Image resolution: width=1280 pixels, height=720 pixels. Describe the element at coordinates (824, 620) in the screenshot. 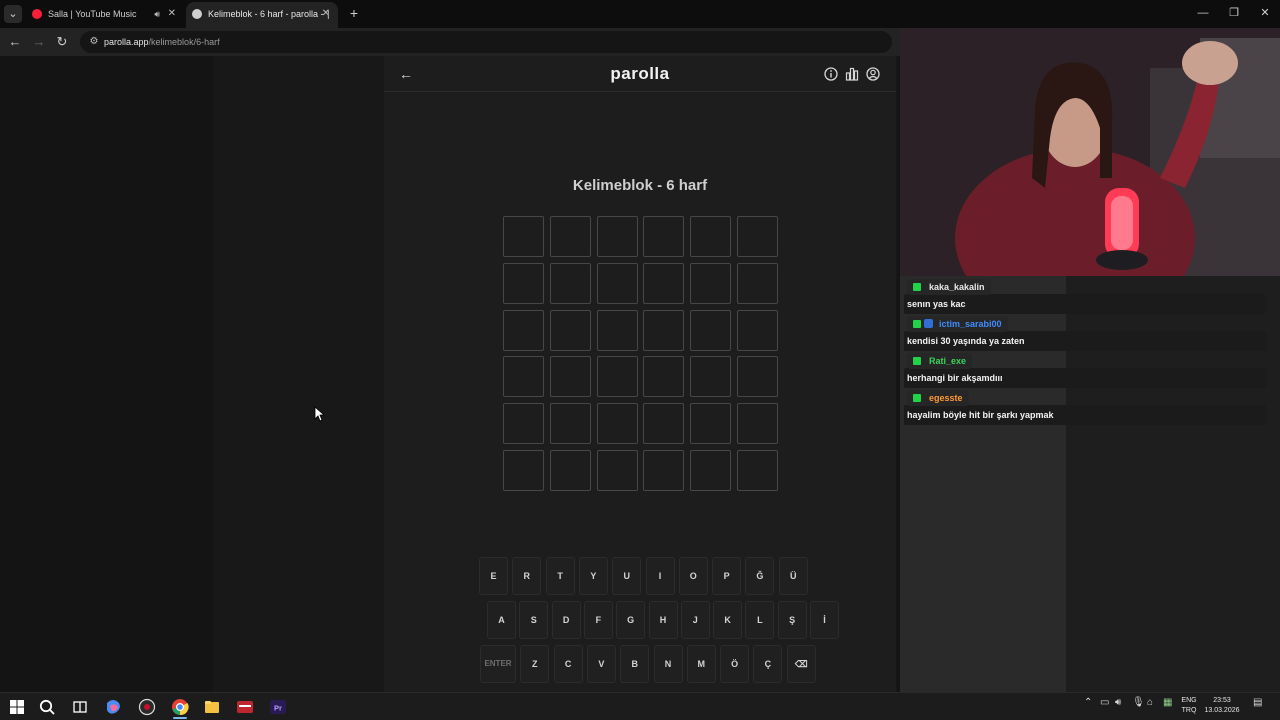

I see `key-i̇: İ` at that location.